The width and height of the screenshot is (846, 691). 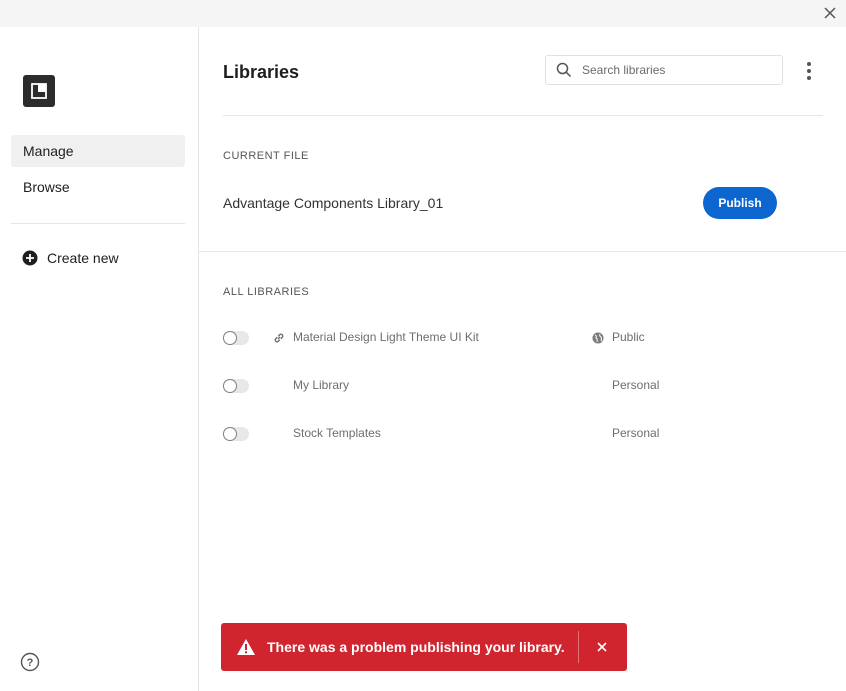 I want to click on toast-divider, so click(x=578, y=647).